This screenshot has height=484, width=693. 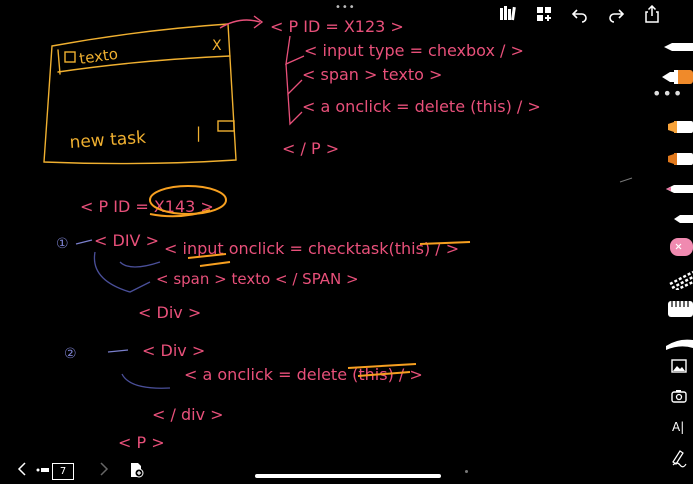 I want to click on code-line-a: < a onclick = delete (this) / >, so click(x=421, y=106).